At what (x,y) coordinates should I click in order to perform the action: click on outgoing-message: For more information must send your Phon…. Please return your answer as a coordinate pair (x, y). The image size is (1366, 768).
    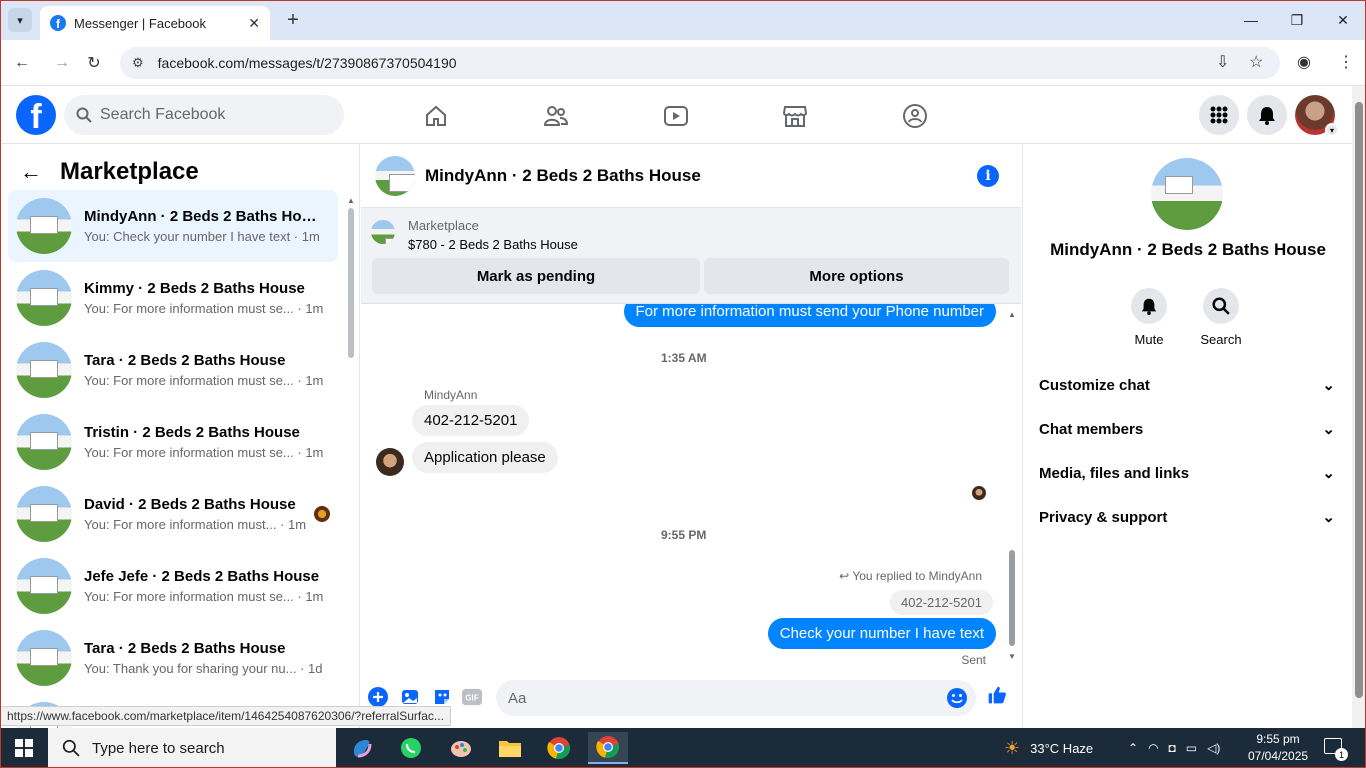
    Looking at the image, I should click on (809, 315).